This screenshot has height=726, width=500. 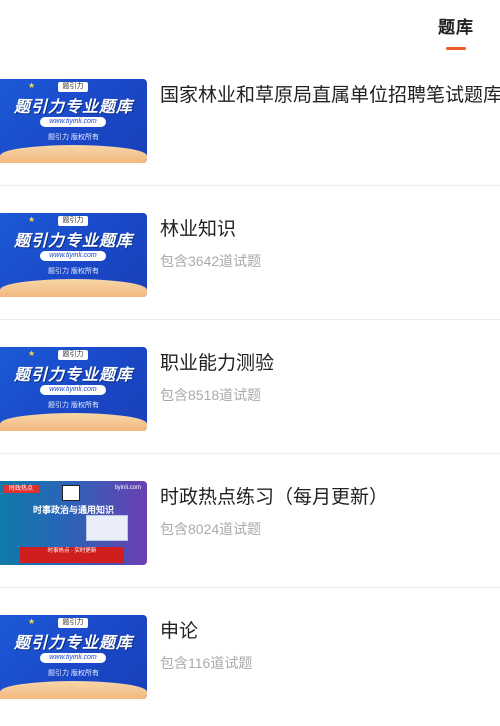 What do you see at coordinates (73, 523) in the screenshot?
I see `item-thumbnail: 时政热点 tiyinli.com 时事政治与通用知识 时事热点 · 实时更新` at bounding box center [73, 523].